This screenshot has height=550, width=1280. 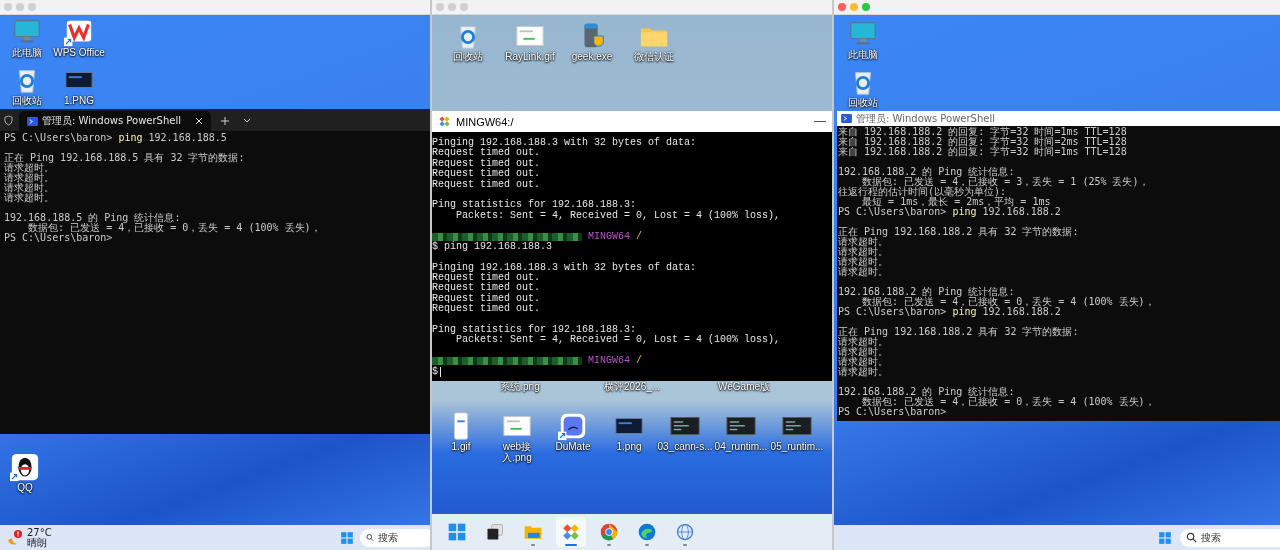 I want to click on icon-label: WPS Office, so click(x=79, y=52).